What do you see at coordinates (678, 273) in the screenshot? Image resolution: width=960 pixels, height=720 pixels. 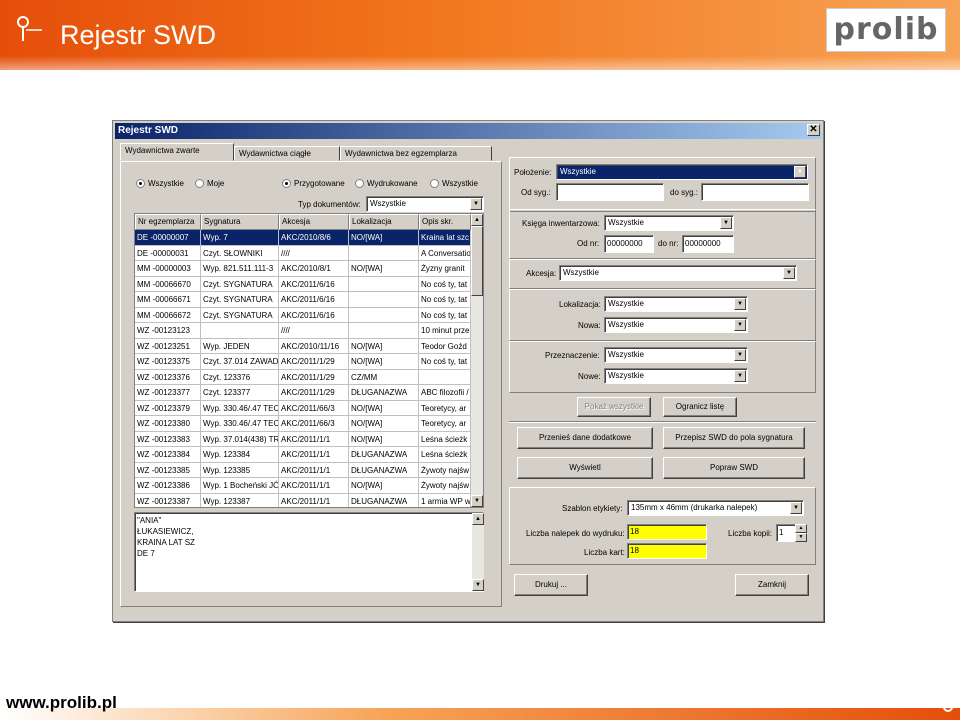 I see `akcesja-select: Wszystkie ▼` at bounding box center [678, 273].